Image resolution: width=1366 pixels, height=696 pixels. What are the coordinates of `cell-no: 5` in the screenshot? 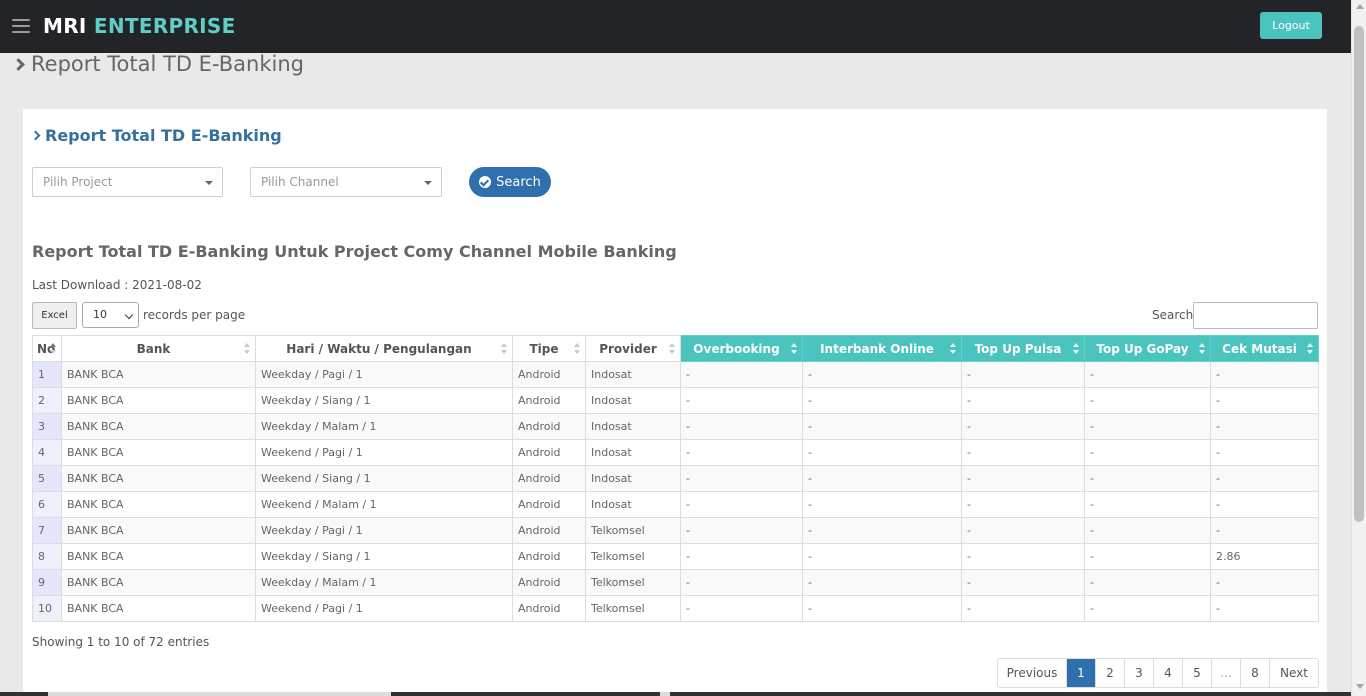 It's located at (47, 478).